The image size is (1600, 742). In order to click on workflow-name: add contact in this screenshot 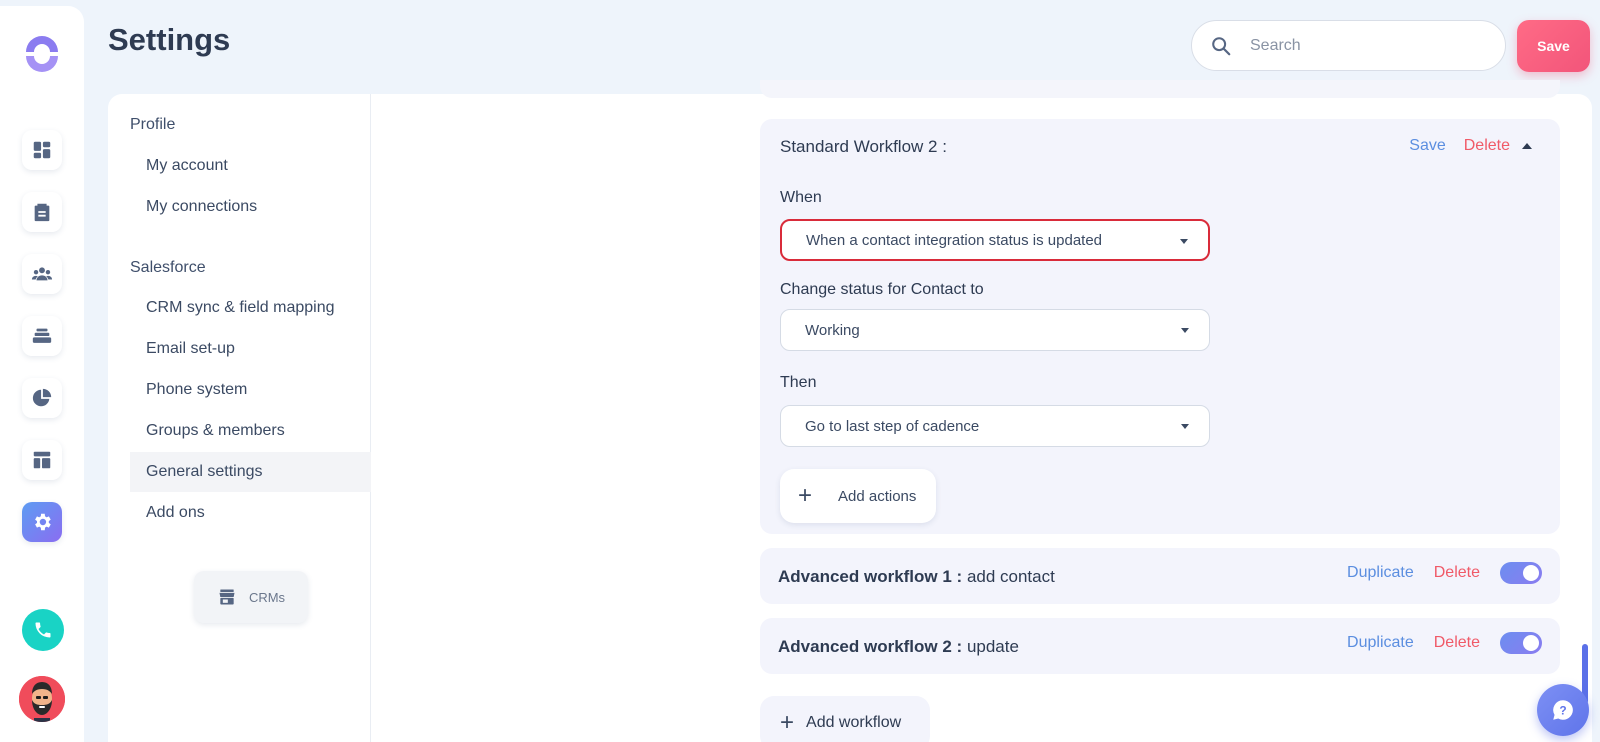, I will do `click(1010, 576)`.